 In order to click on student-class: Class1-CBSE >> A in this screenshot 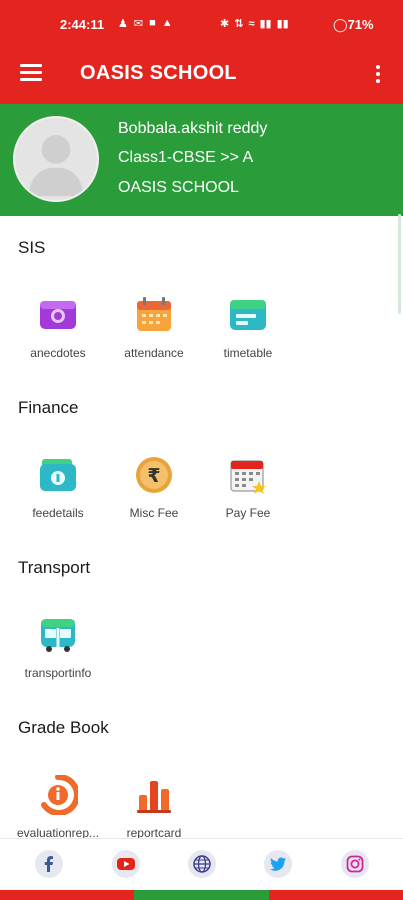, I will do `click(186, 157)`.